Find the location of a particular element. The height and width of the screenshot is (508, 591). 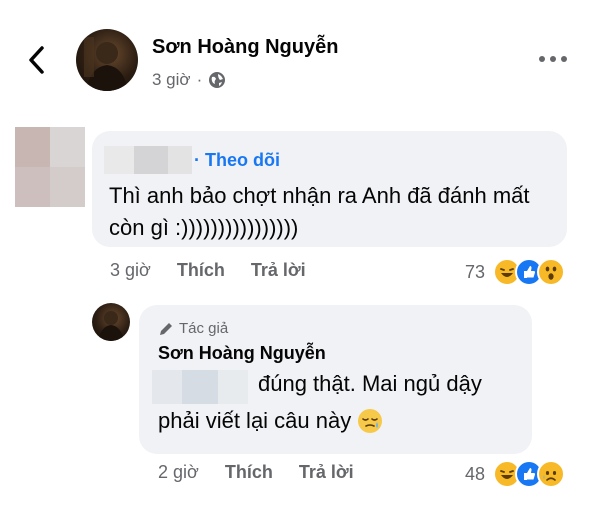

reply-like-button: Thích is located at coordinates (249, 472).